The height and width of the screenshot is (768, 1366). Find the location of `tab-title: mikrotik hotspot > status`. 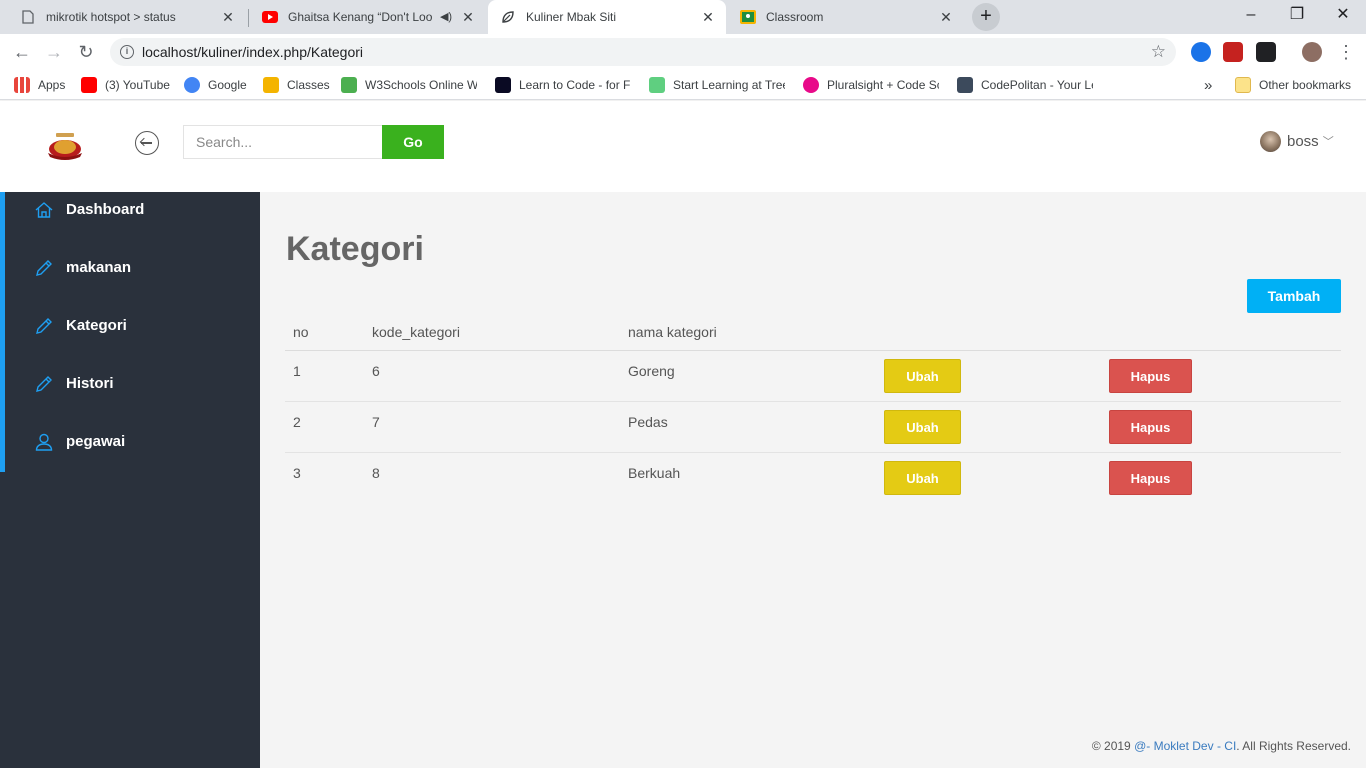

tab-title: mikrotik hotspot > status is located at coordinates (111, 17).